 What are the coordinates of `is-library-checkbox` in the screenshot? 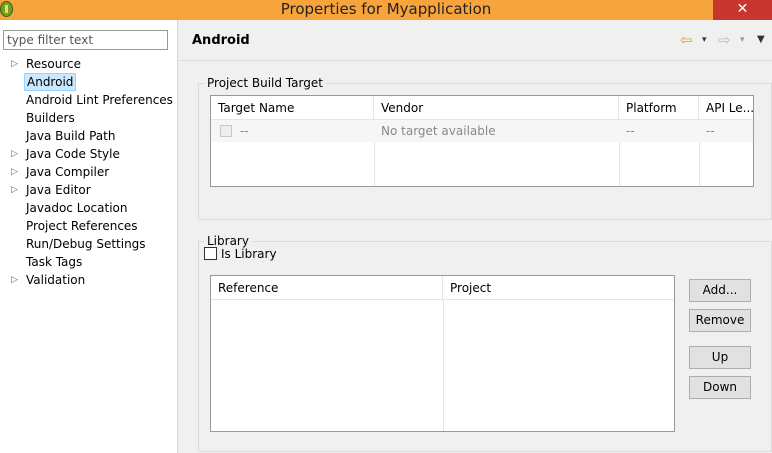 It's located at (210, 253).